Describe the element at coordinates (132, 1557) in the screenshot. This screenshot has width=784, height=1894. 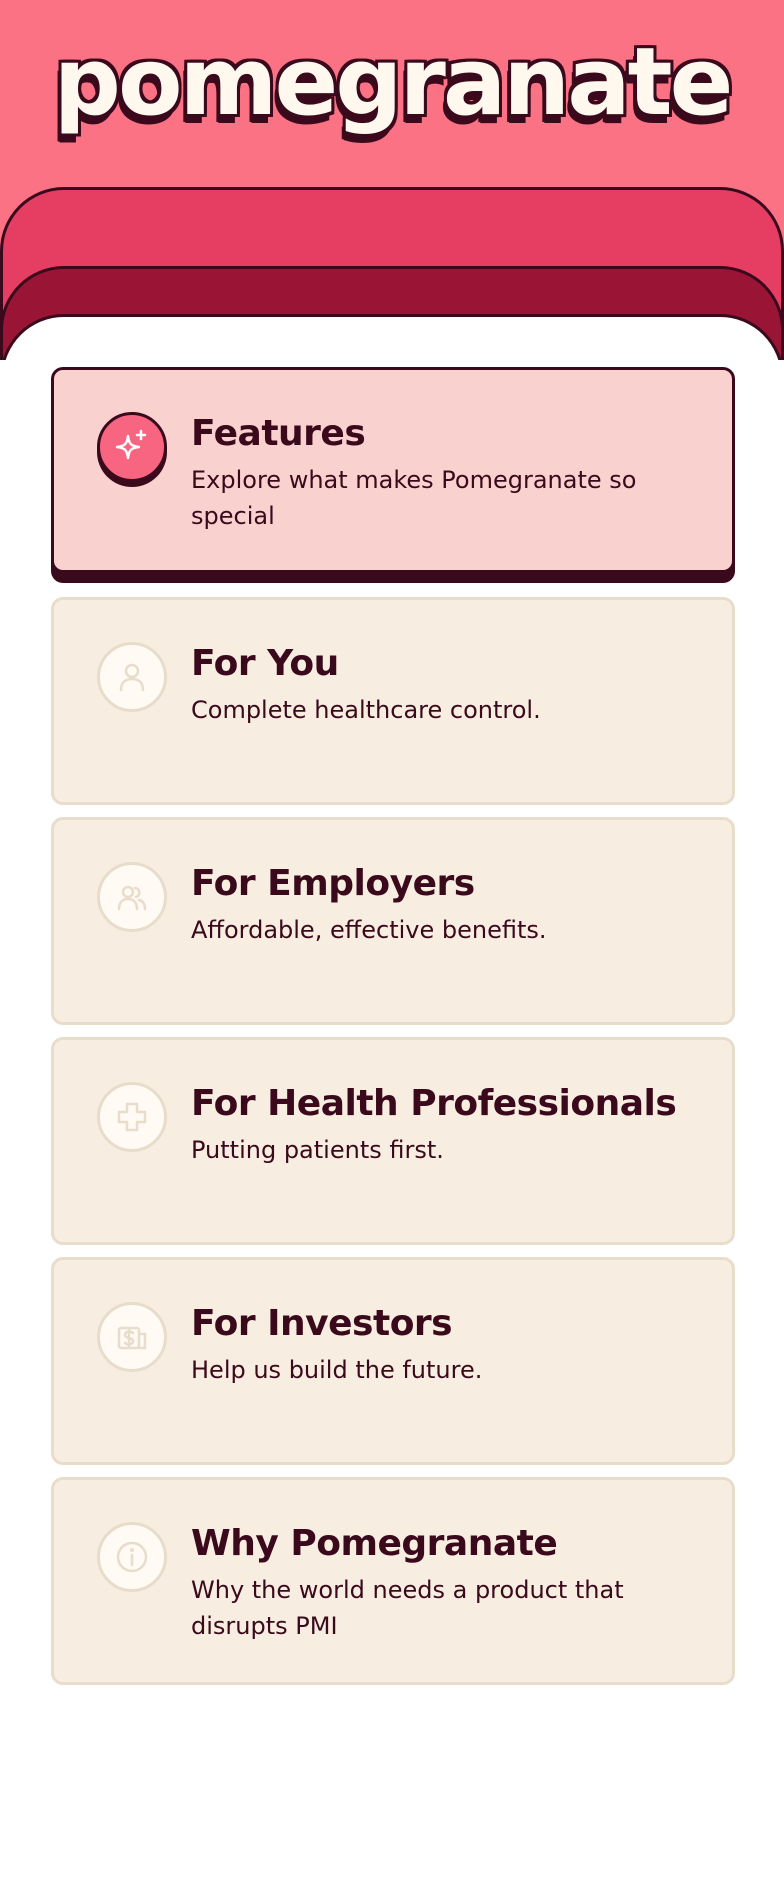
I see `info-icon` at that location.